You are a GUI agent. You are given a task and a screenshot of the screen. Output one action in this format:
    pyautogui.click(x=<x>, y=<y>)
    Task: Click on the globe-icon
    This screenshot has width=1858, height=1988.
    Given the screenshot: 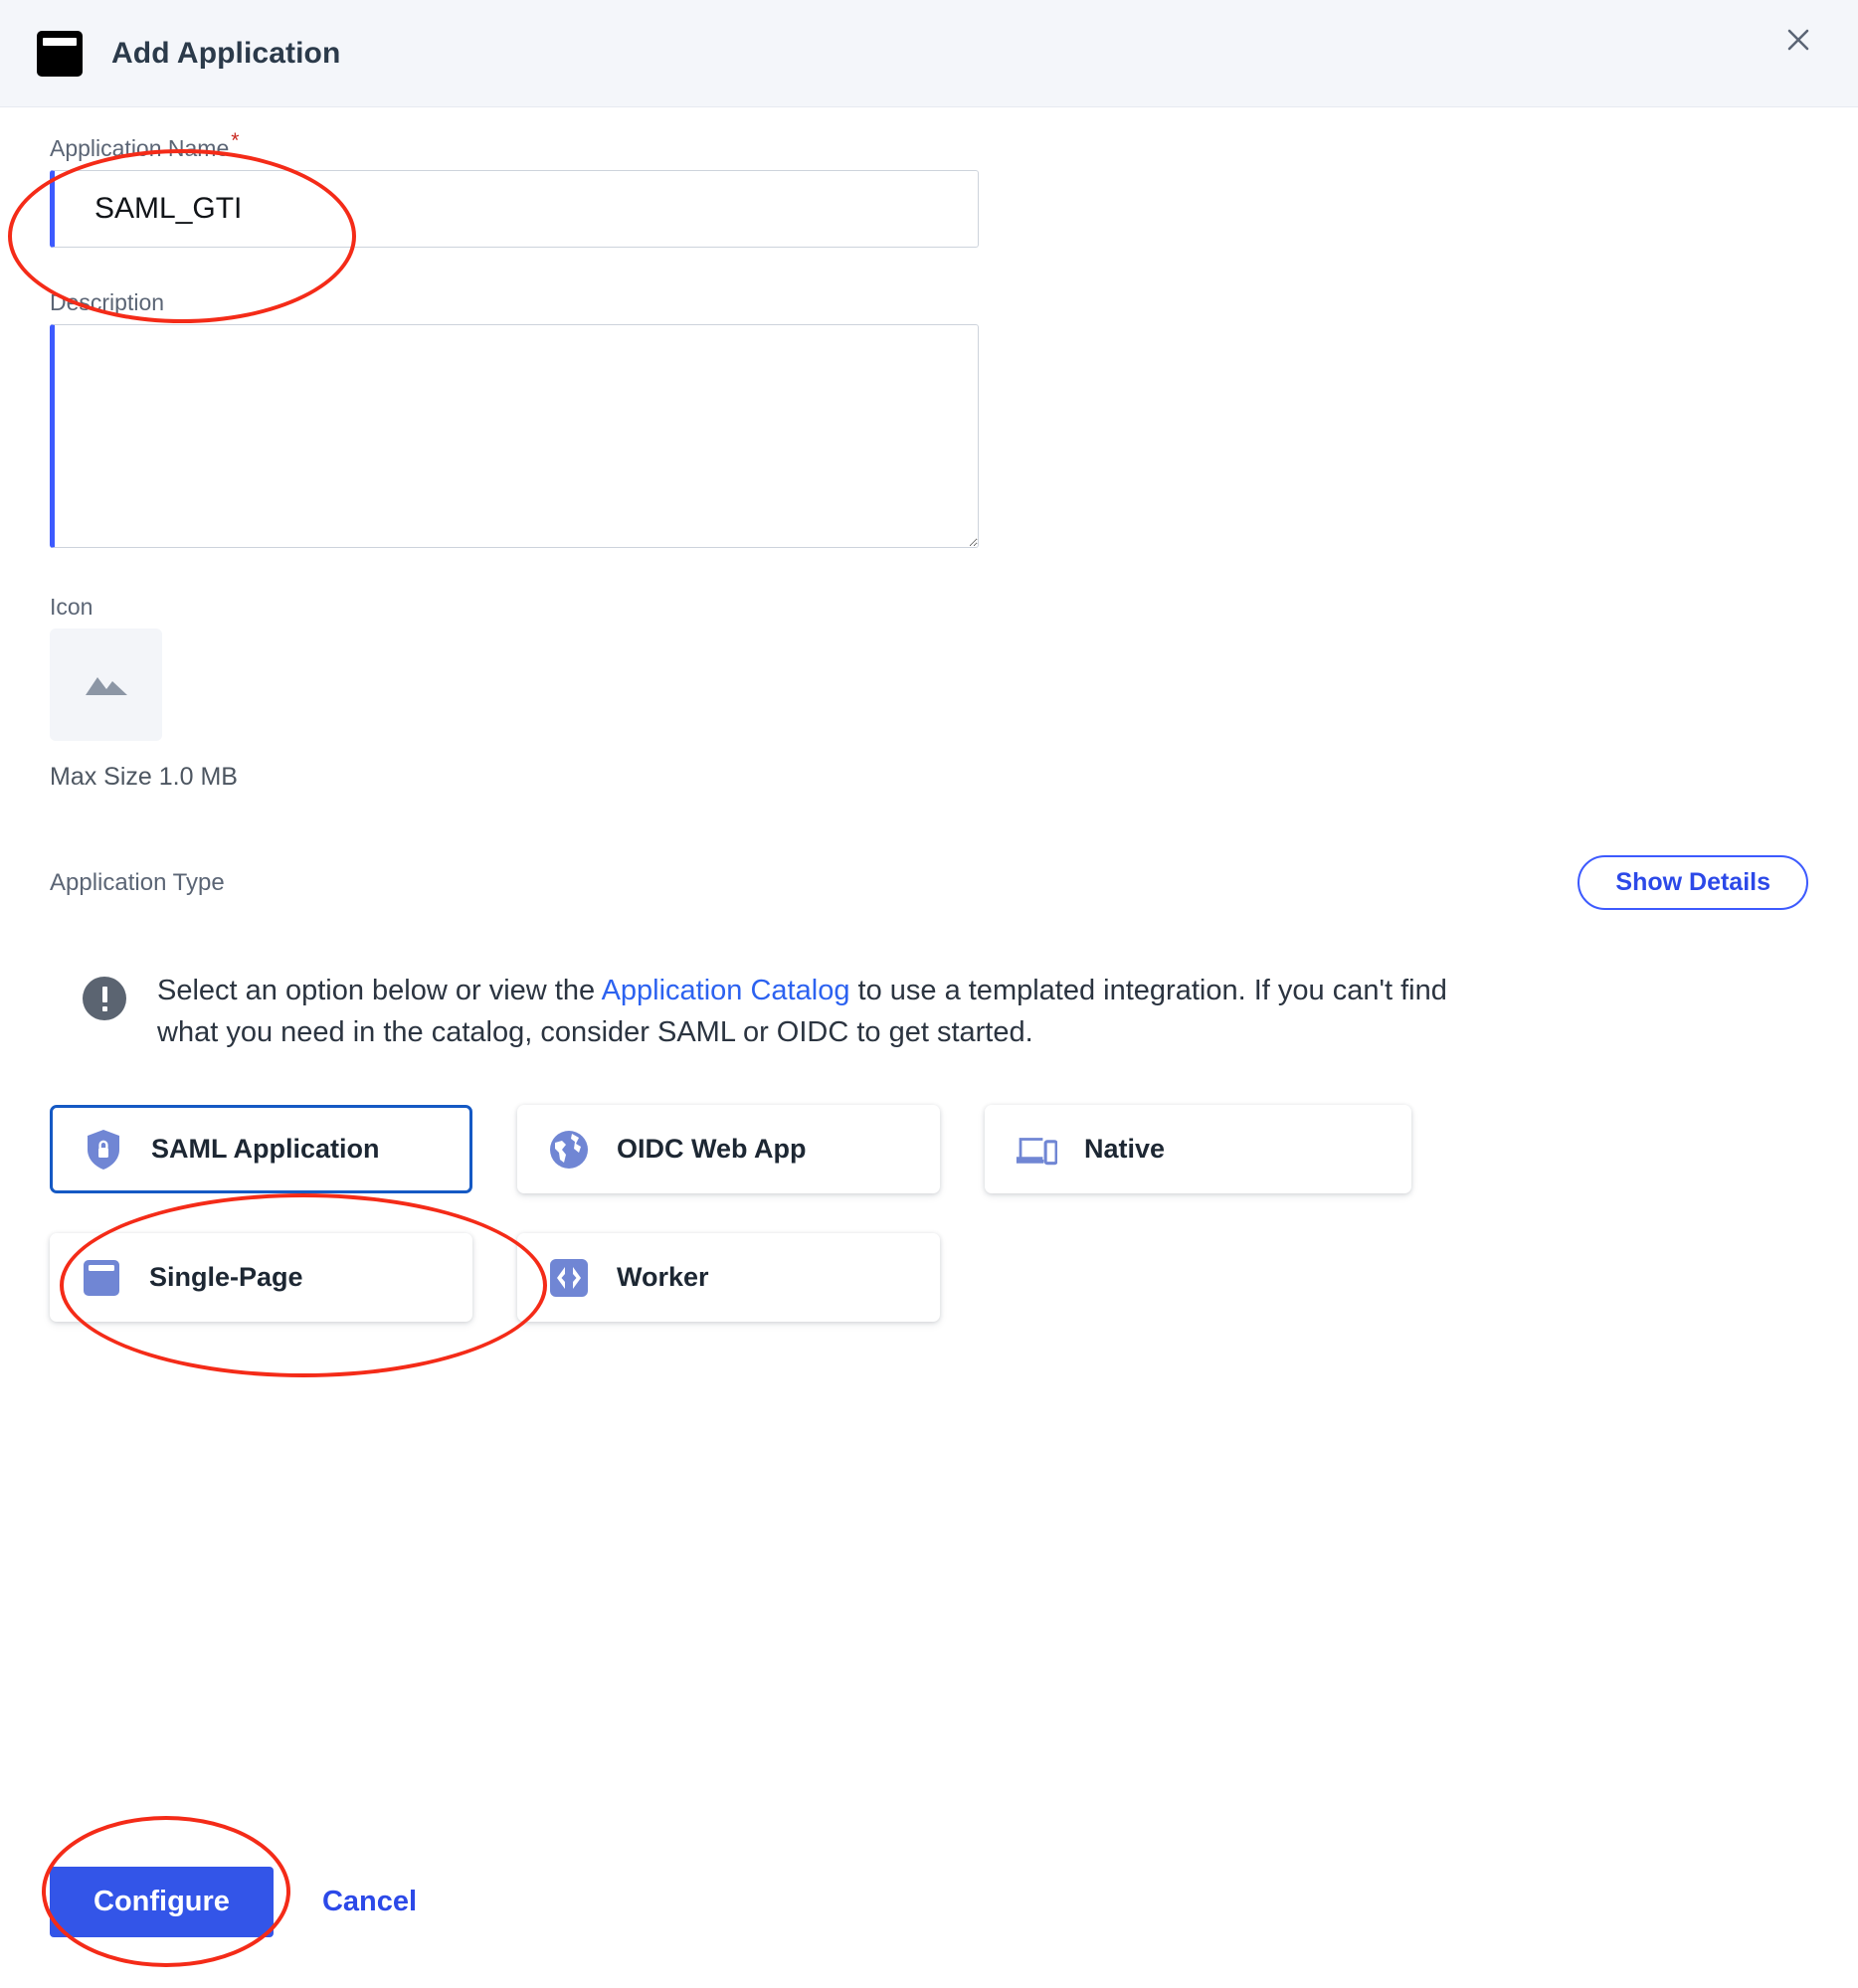 What is the action you would take?
    pyautogui.click(x=569, y=1150)
    